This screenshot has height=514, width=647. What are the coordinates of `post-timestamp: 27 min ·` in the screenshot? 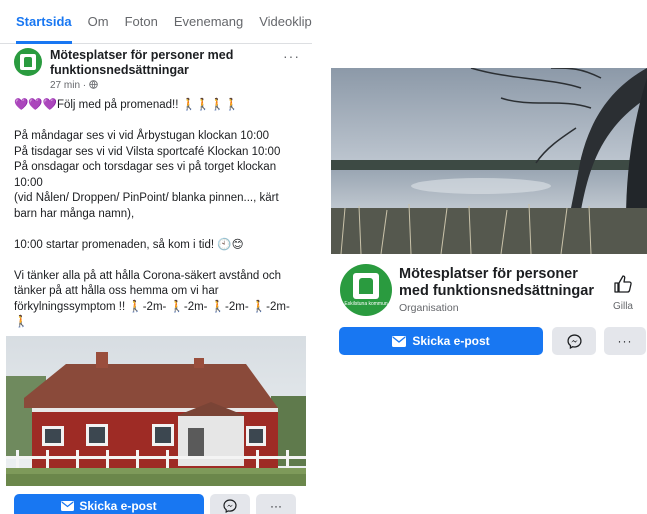 It's located at (74, 85).